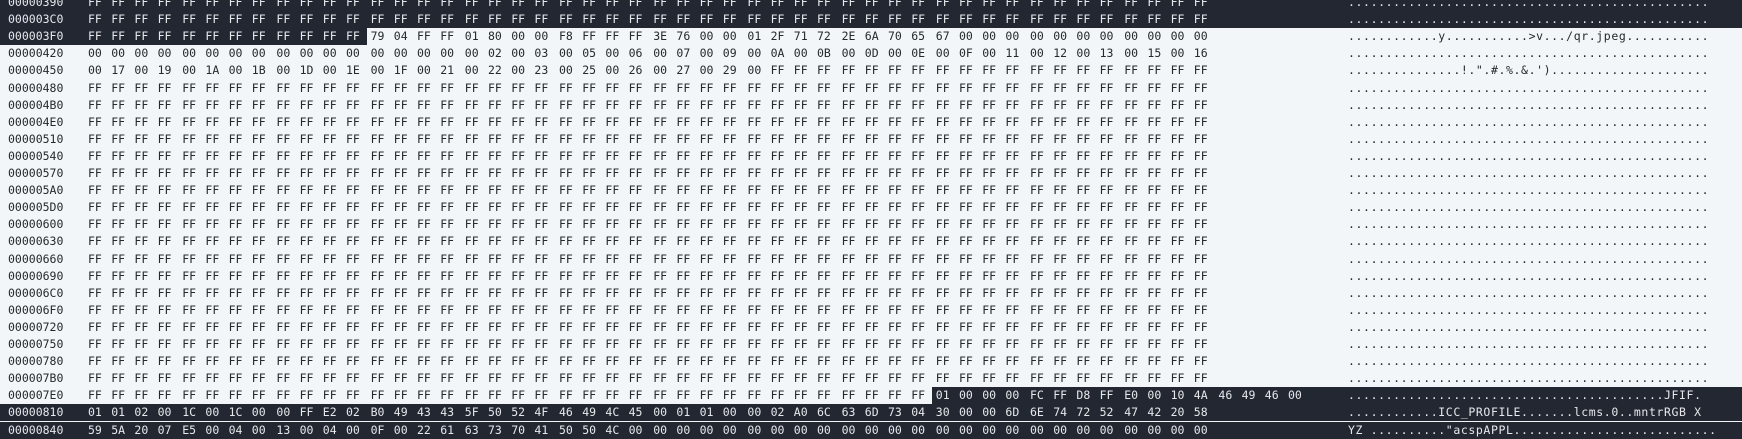 Image resolution: width=1742 pixels, height=439 pixels. Describe the element at coordinates (945, 36) in the screenshot. I see `hex-byte: 67` at that location.